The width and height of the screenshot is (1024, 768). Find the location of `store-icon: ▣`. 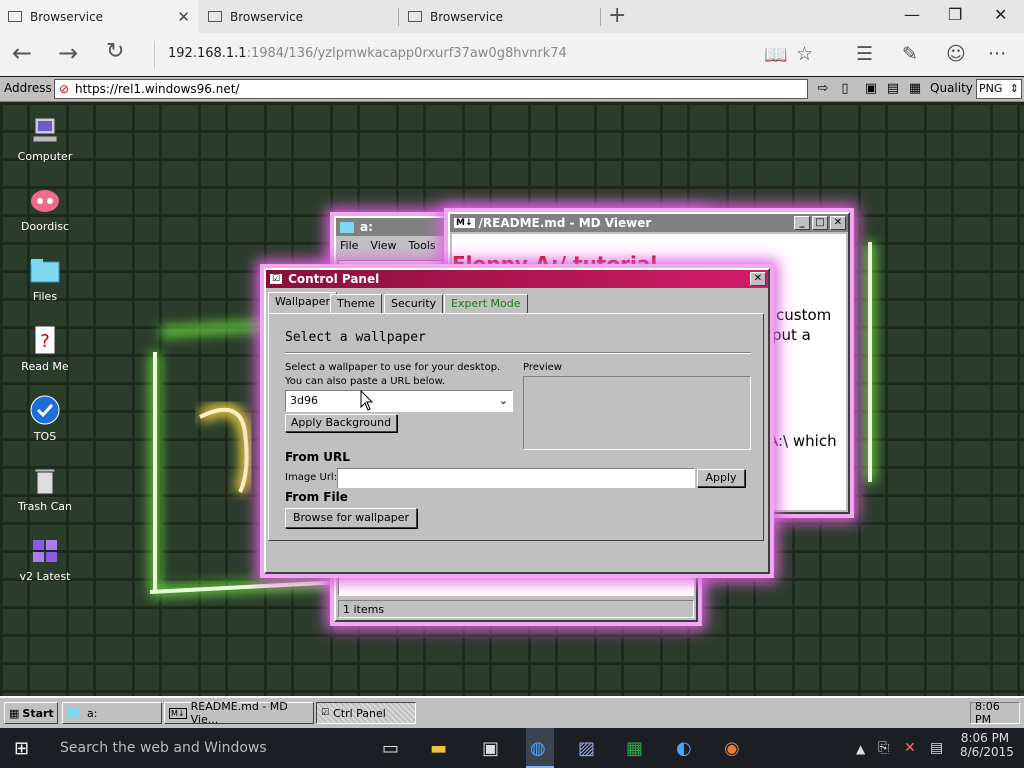

store-icon: ▣ is located at coordinates (490, 748).